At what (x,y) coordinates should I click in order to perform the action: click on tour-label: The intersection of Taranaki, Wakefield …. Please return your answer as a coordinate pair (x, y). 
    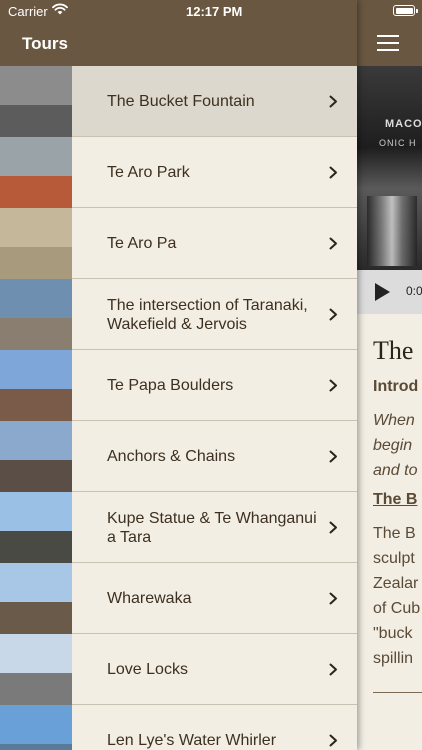
    Looking at the image, I should click on (207, 315).